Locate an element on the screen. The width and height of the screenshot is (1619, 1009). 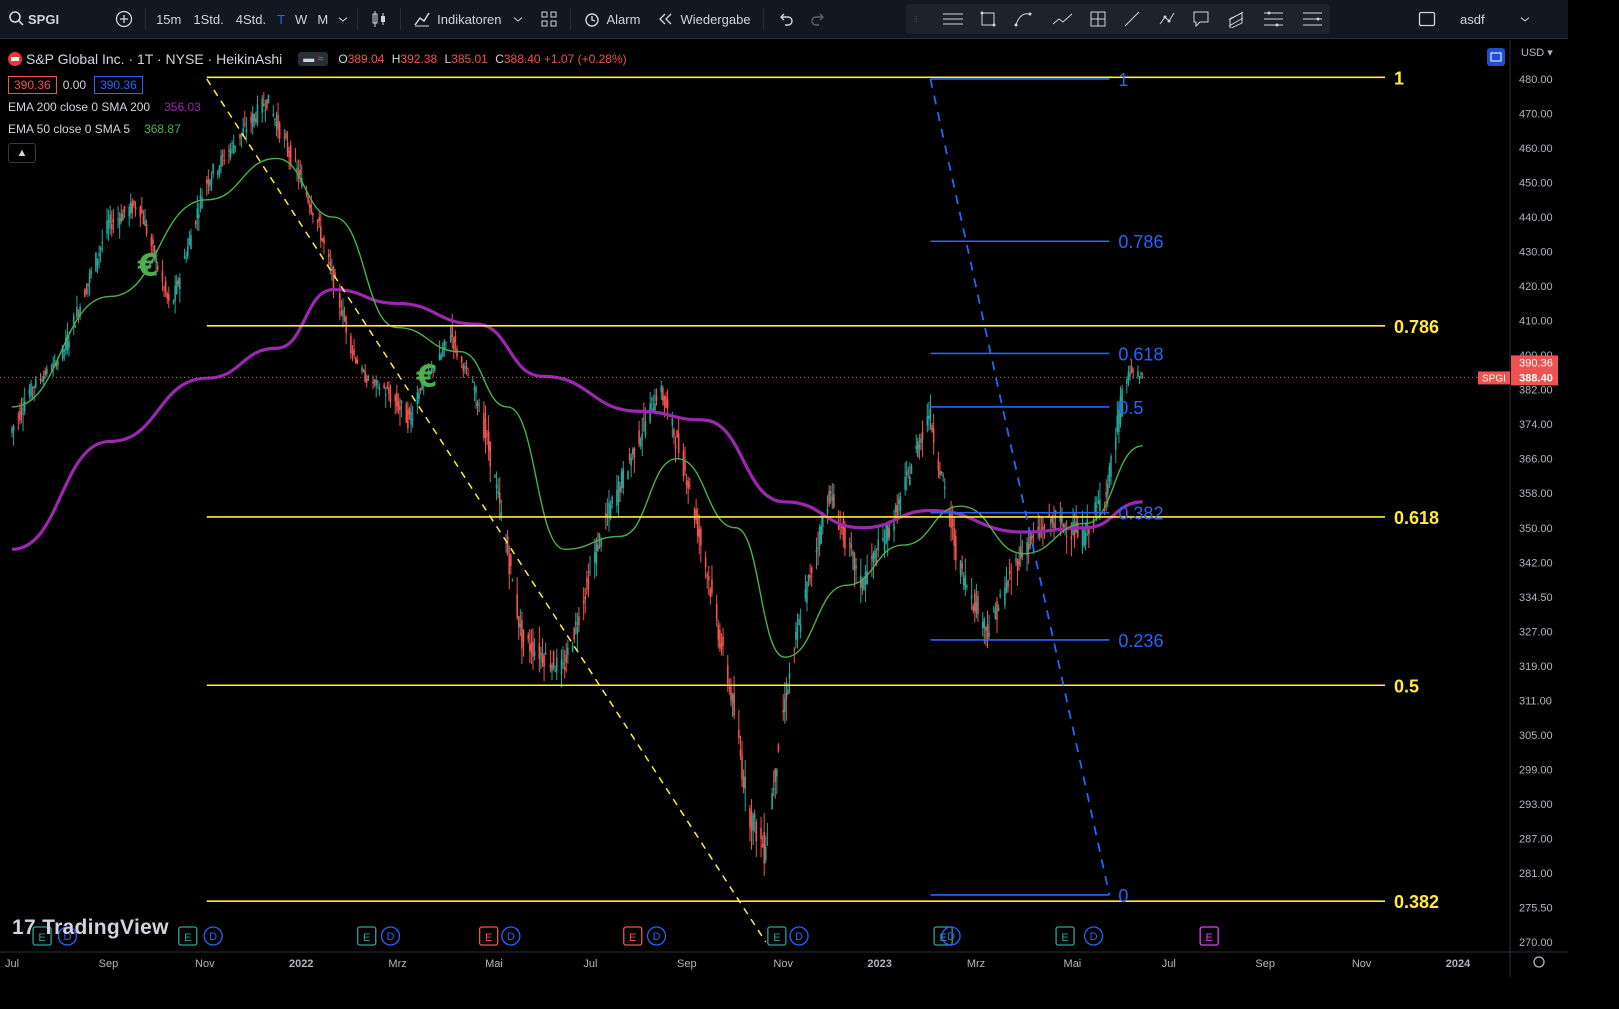
parallel-channel-icon is located at coordinates (1236, 19).